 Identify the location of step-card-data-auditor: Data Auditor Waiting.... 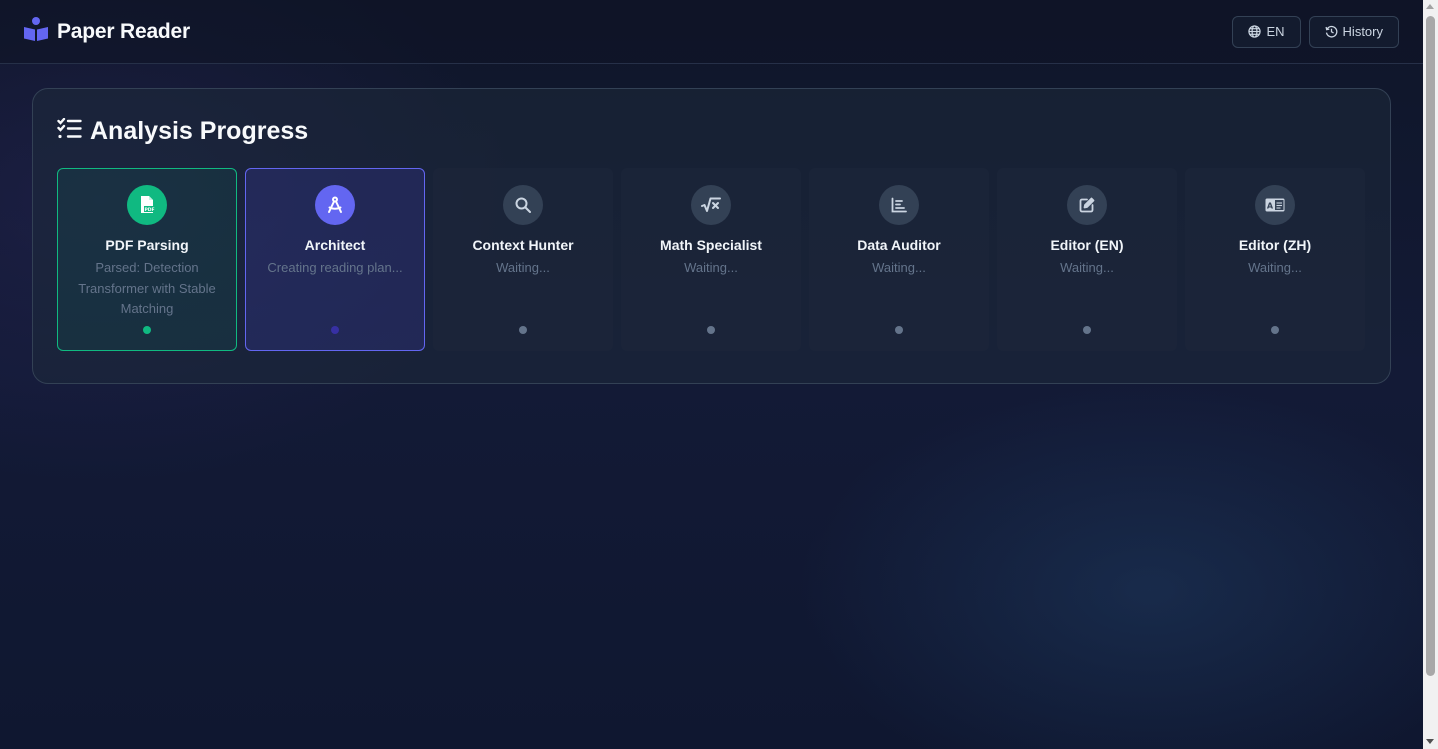
(899, 259).